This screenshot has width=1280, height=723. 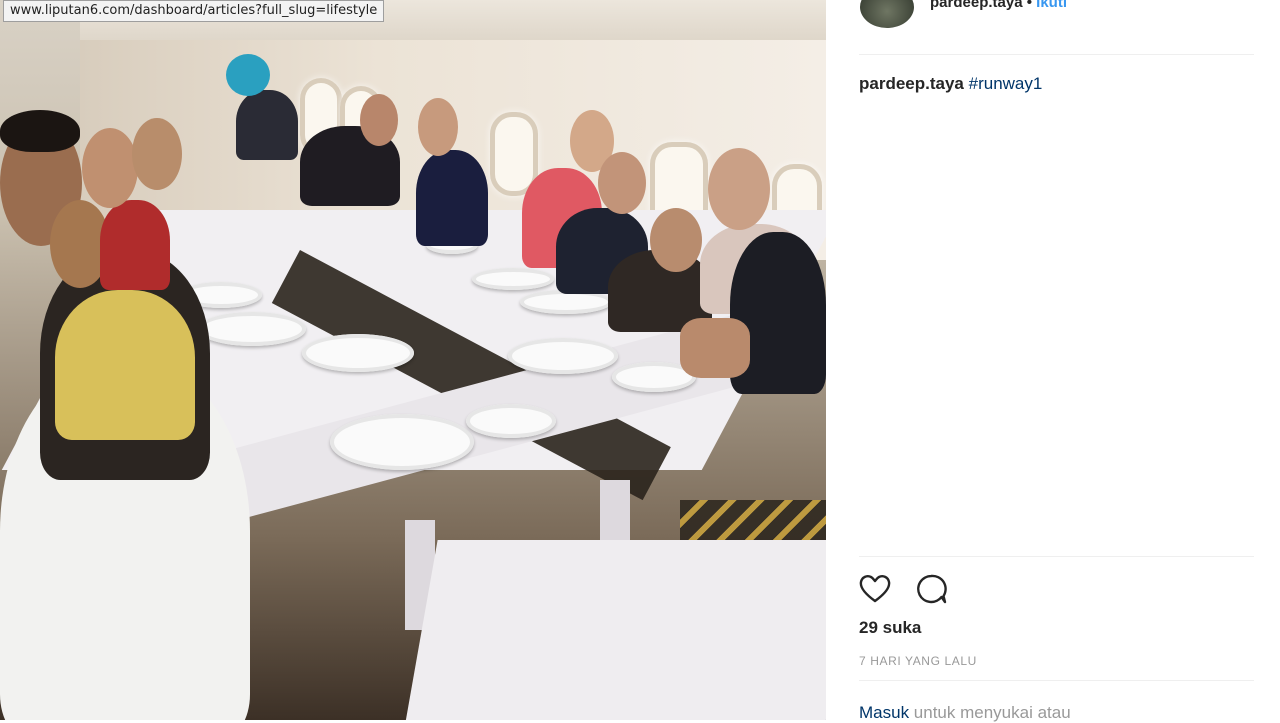 What do you see at coordinates (884, 712) in the screenshot?
I see `login-link: Masuk` at bounding box center [884, 712].